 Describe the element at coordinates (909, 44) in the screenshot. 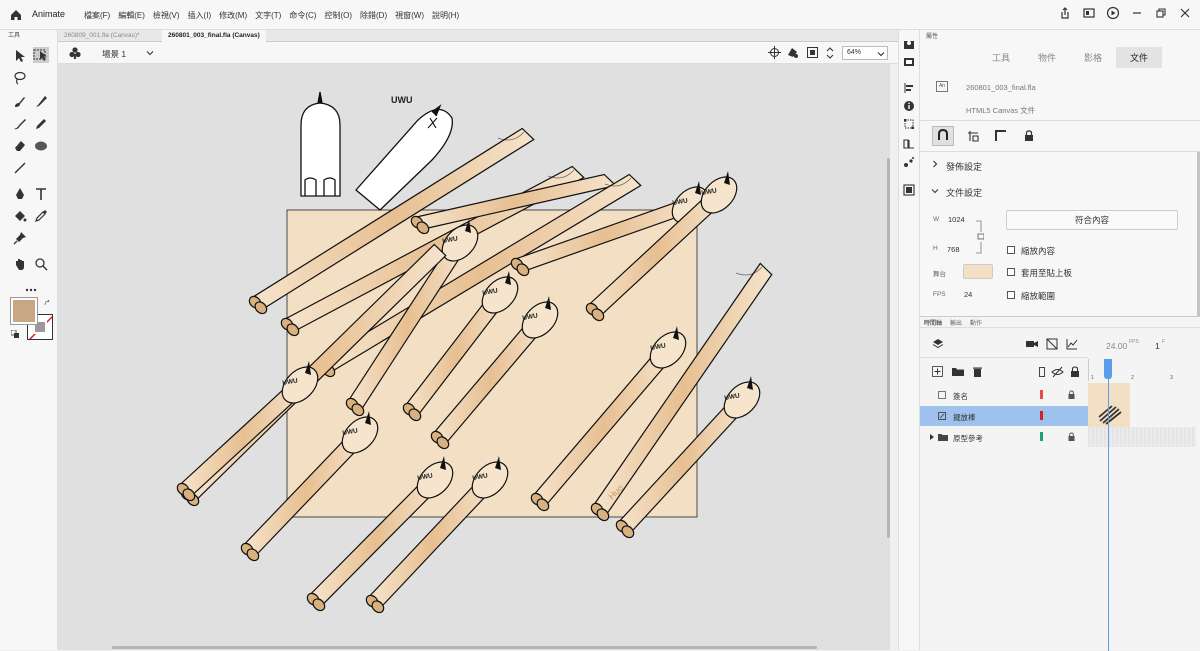

I see `library-icon` at that location.